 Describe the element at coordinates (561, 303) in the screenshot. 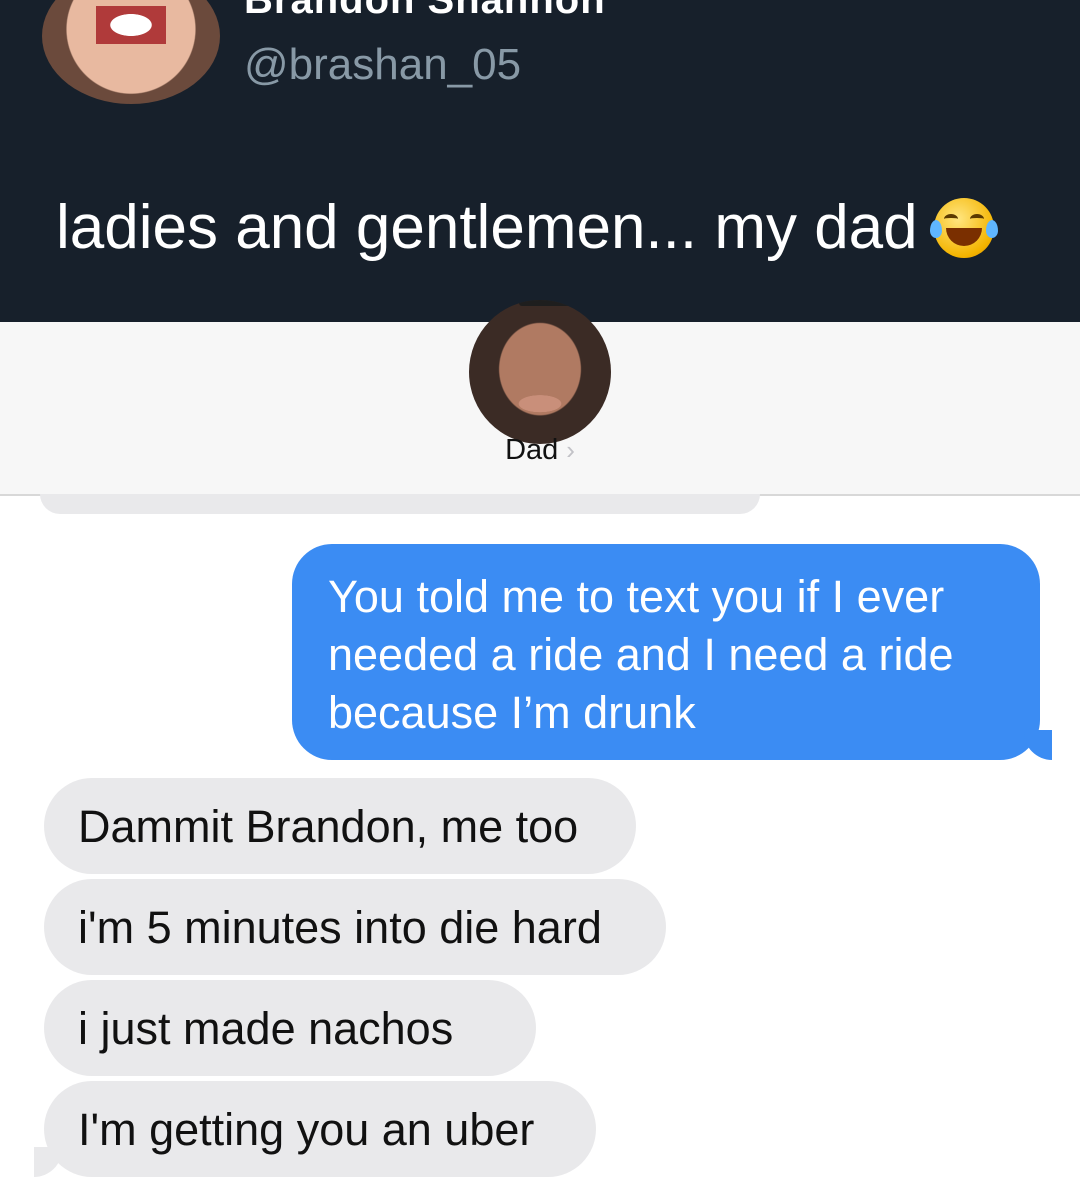

I see `glasses` at that location.